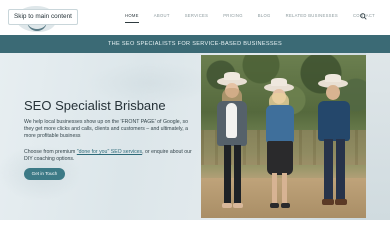 This screenshot has height=240, width=390. I want to click on page-title: SEO Specialist Brisbane, so click(95, 105).